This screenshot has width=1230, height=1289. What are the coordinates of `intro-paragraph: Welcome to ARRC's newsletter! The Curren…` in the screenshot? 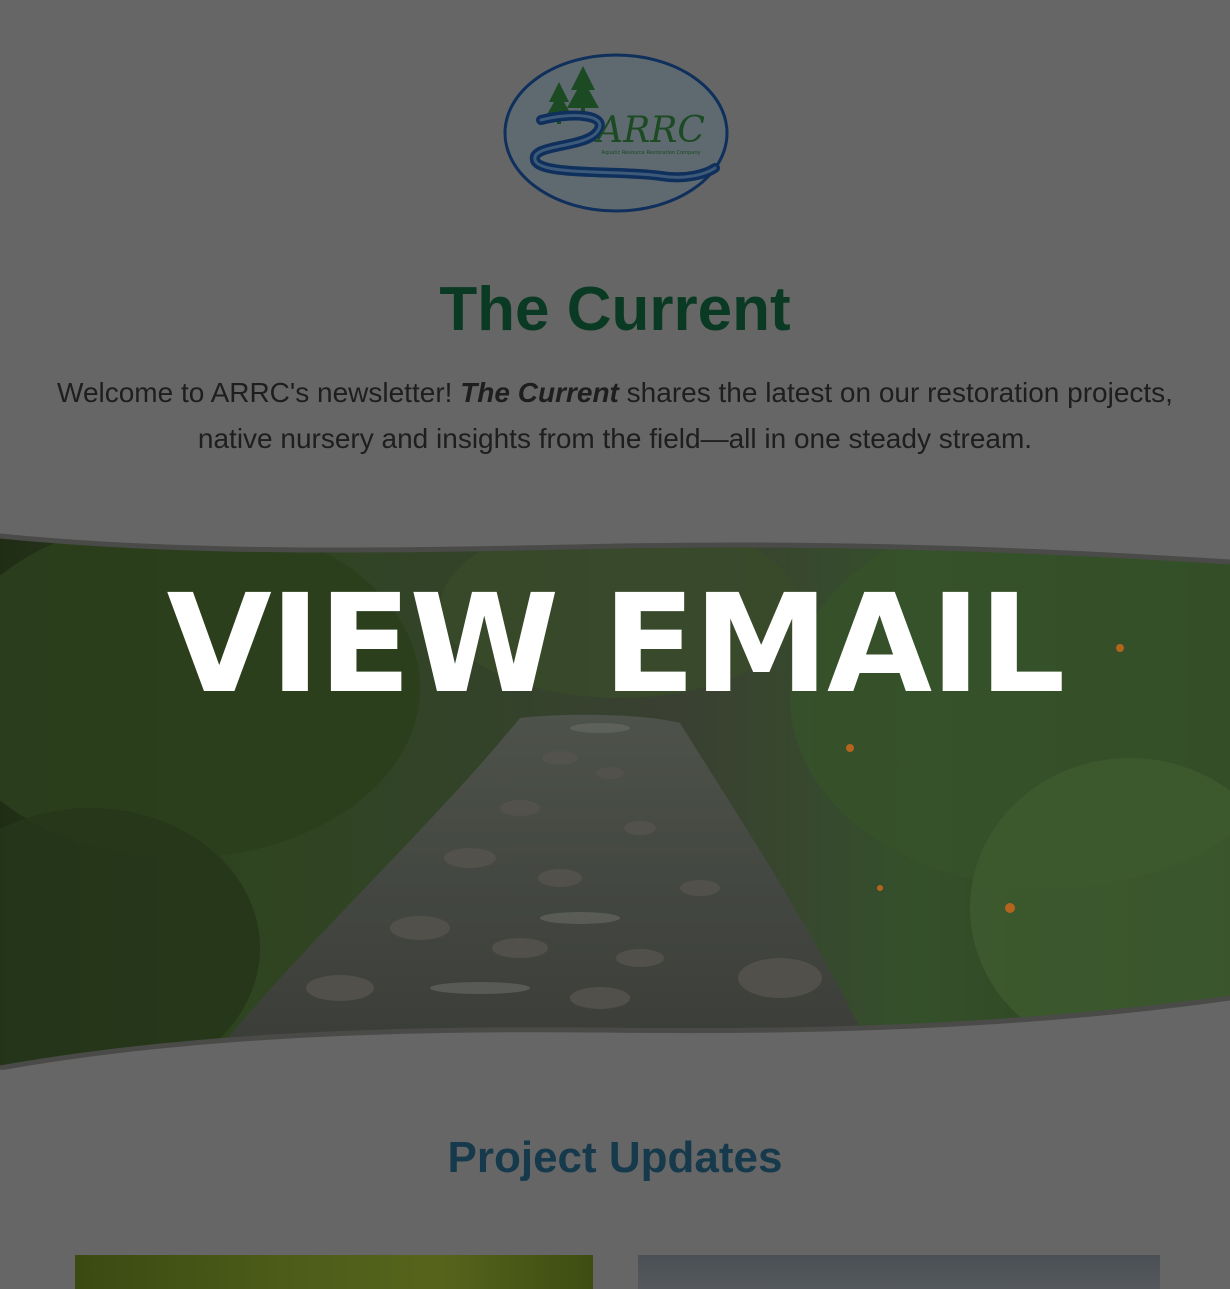 It's located at (615, 416).